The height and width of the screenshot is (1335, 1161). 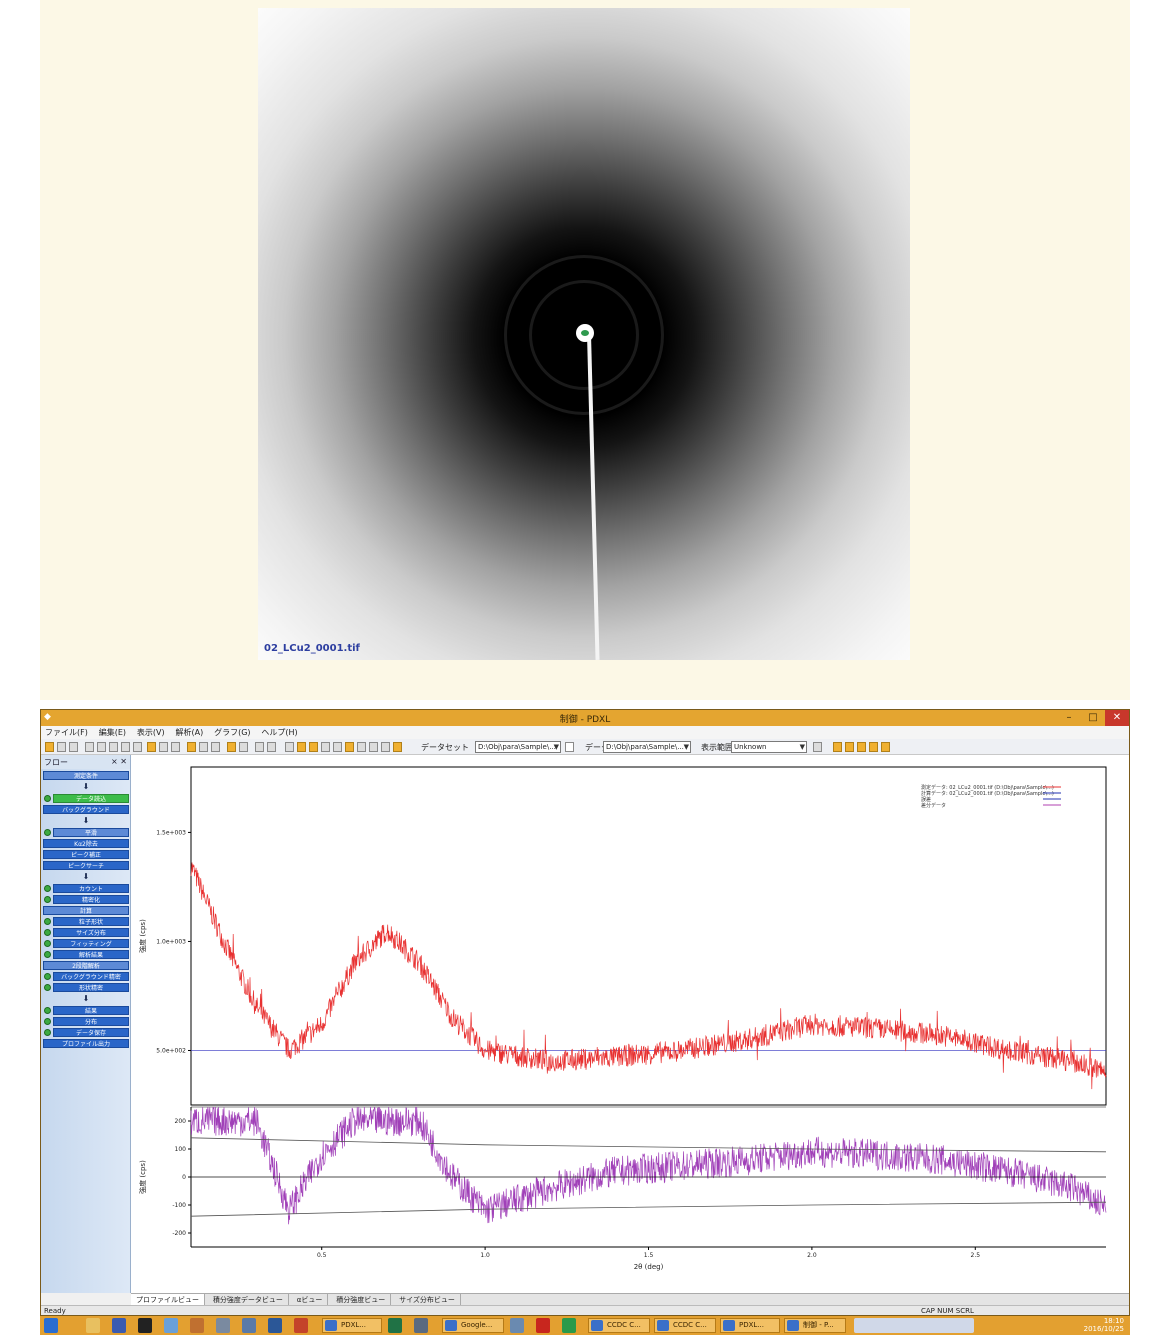 What do you see at coordinates (145, 1325) in the screenshot?
I see `terminal-icon` at bounding box center [145, 1325].